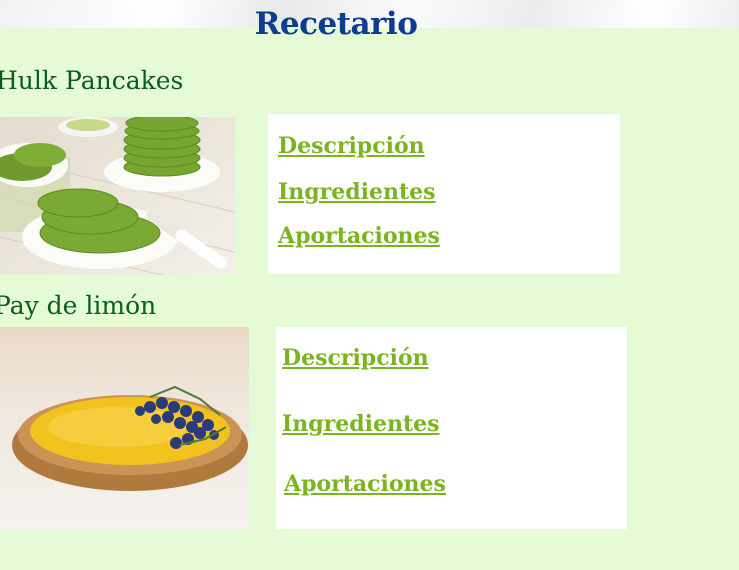 The height and width of the screenshot is (570, 739). Describe the element at coordinates (359, 236) in the screenshot. I see `hulk-pancakes-contributions-link: Aportaciones` at that location.